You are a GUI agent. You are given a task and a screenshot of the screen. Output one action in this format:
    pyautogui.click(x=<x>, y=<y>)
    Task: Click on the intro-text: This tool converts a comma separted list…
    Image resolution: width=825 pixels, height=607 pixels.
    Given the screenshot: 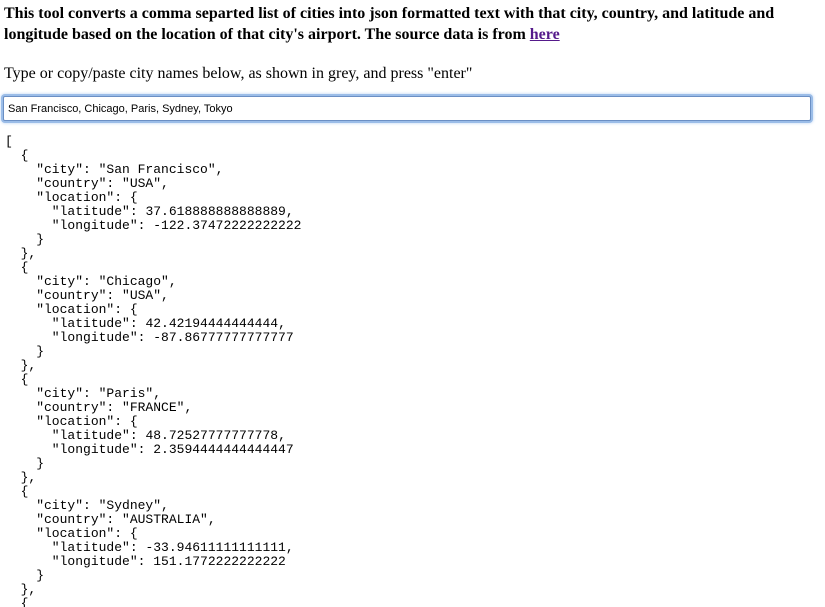 What is the action you would take?
    pyautogui.click(x=410, y=24)
    